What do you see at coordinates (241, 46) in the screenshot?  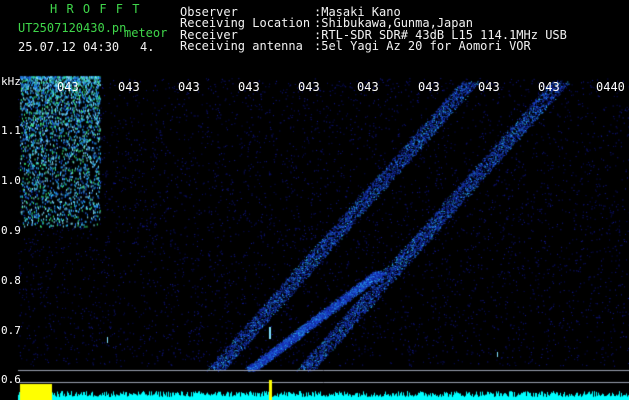 I see `antenna-label: Receiving antenna` at bounding box center [241, 46].